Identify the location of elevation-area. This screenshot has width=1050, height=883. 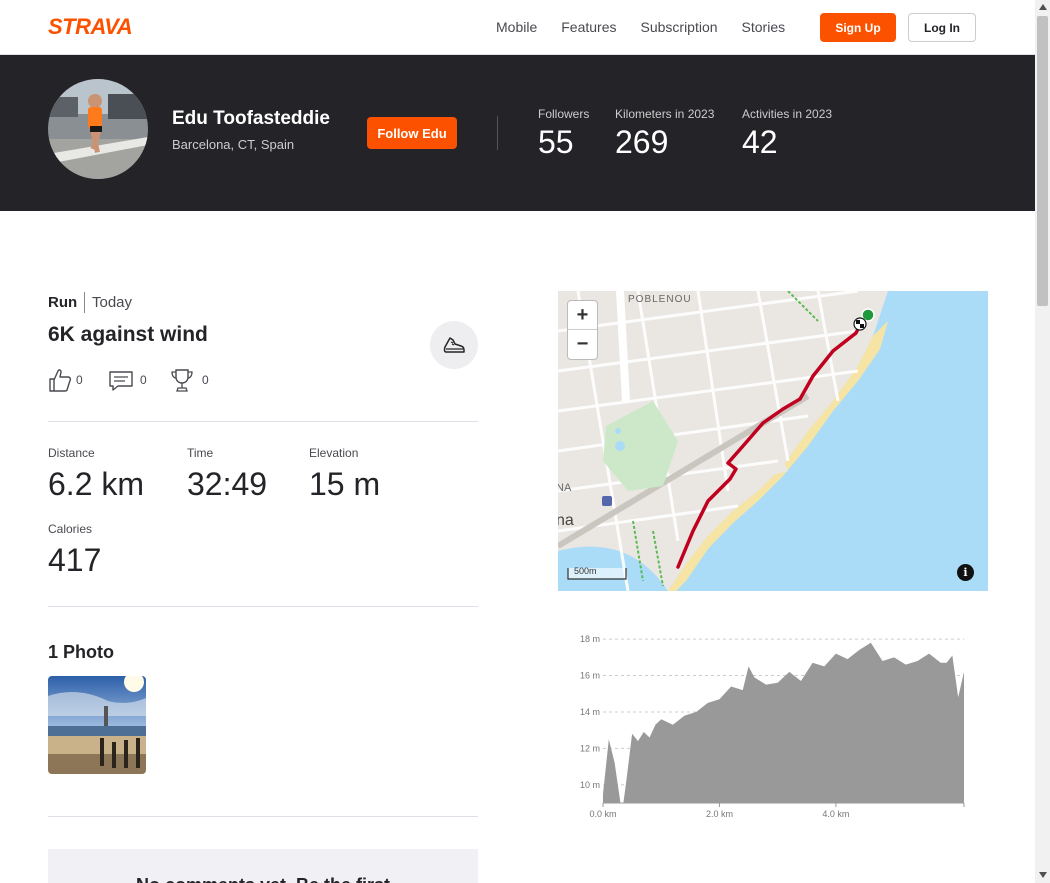
(783, 722).